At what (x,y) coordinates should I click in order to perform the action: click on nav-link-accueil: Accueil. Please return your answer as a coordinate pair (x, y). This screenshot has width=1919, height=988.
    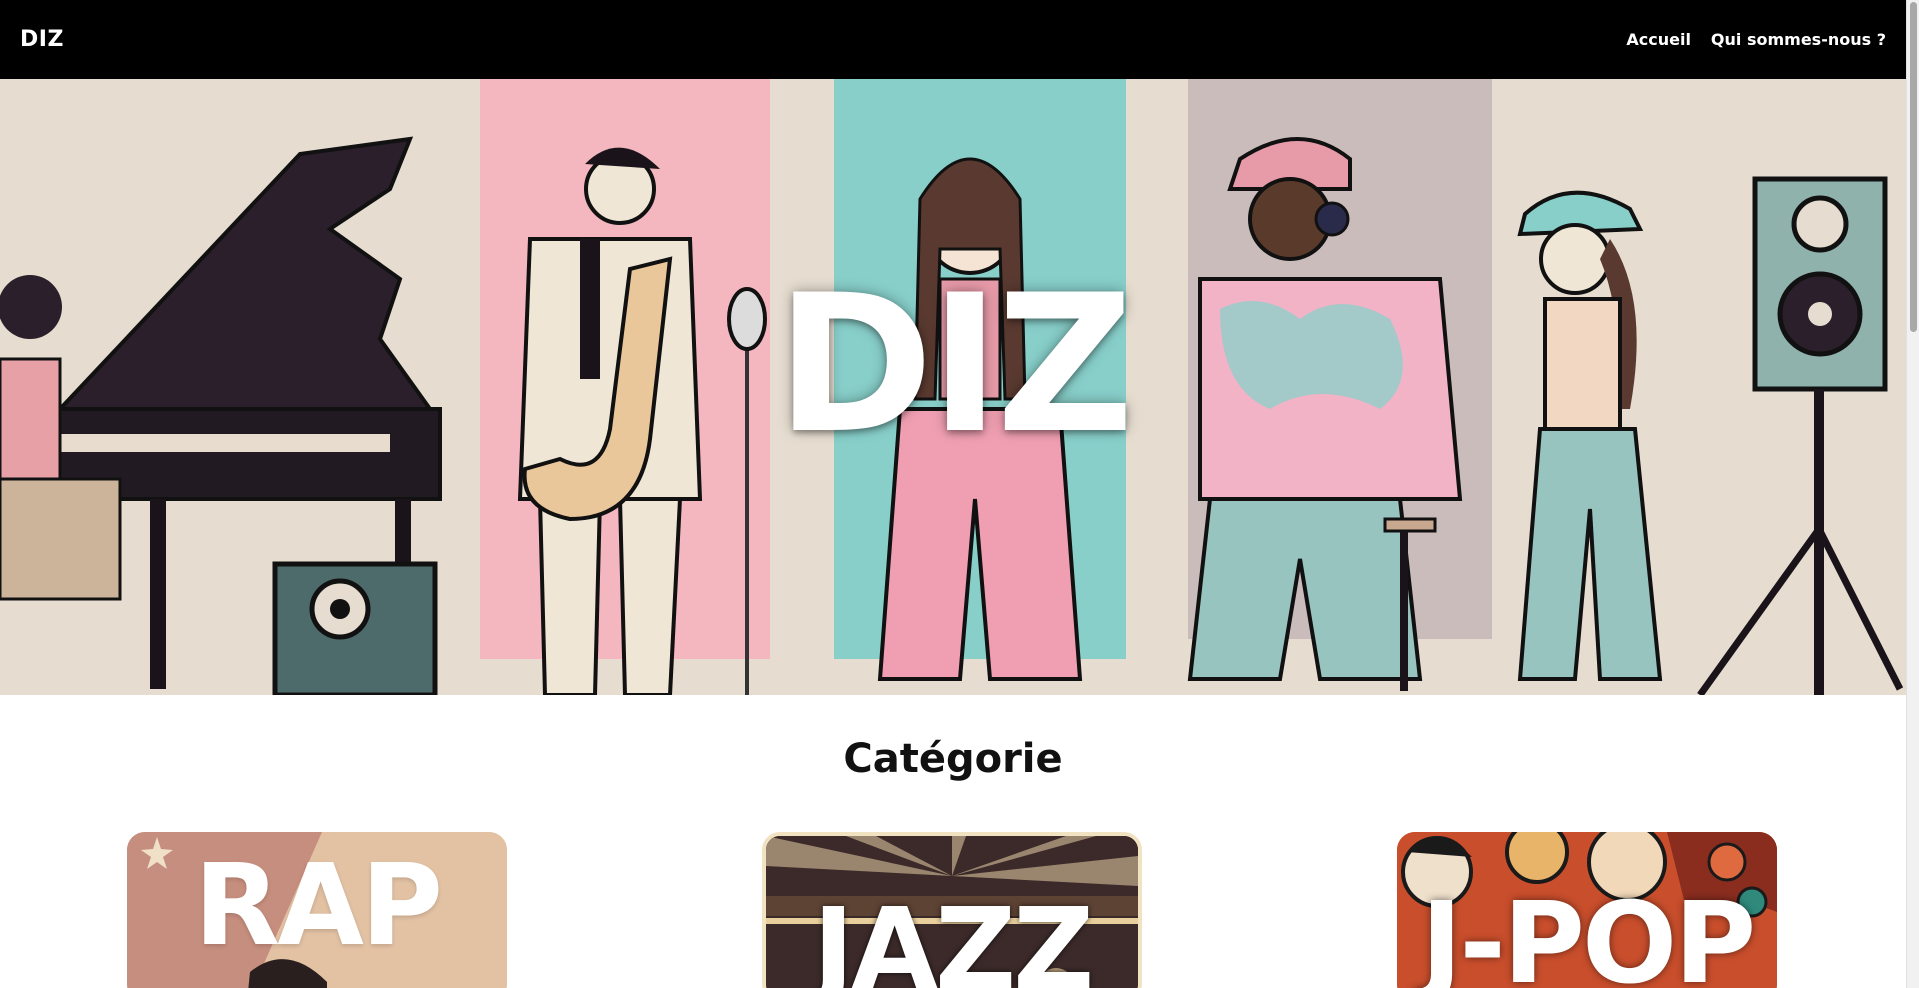
    Looking at the image, I should click on (1658, 39).